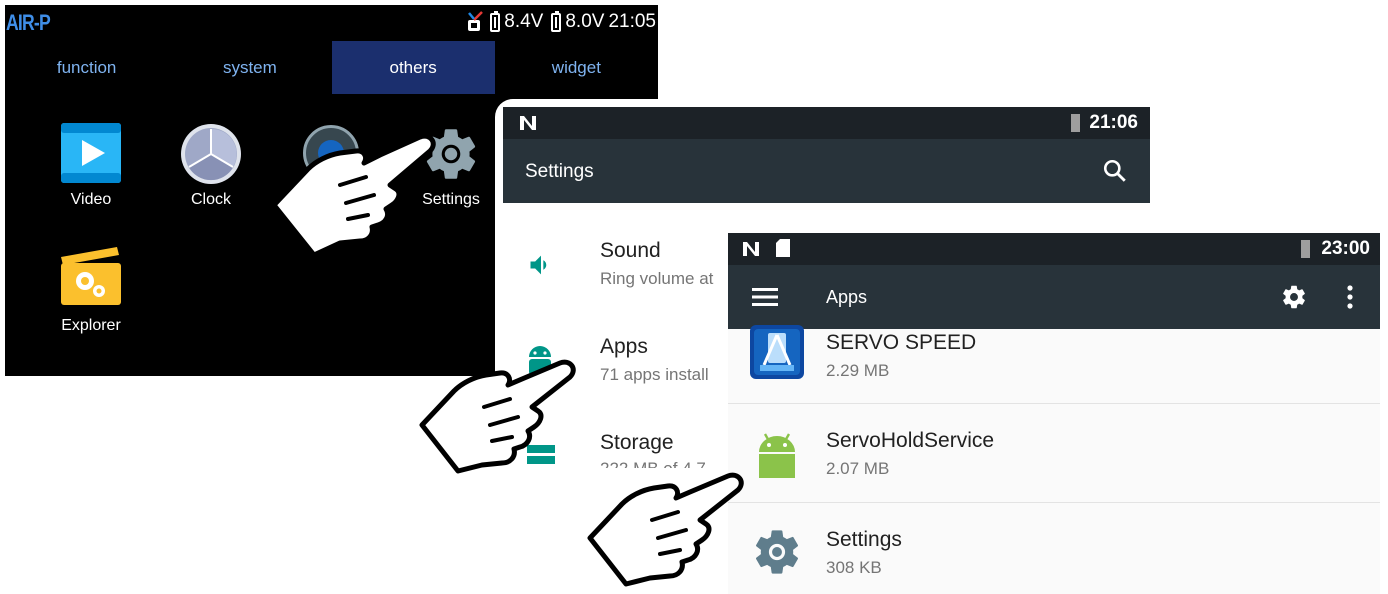  Describe the element at coordinates (765, 297) in the screenshot. I see `menu-icon` at that location.